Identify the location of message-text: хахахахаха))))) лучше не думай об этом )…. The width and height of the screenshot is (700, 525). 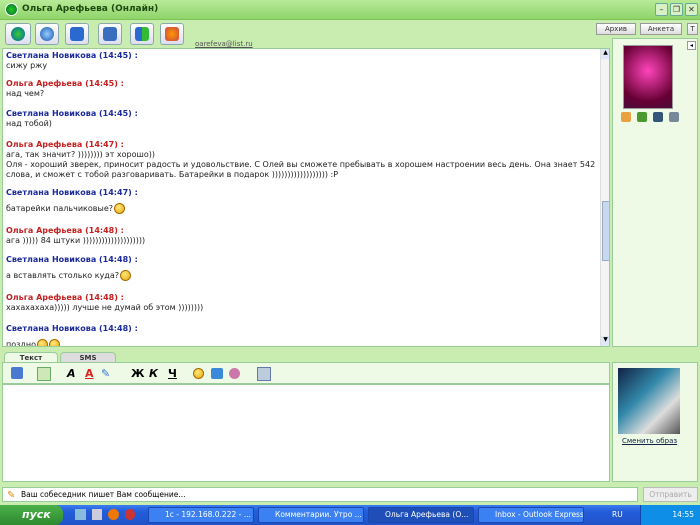
(105, 307).